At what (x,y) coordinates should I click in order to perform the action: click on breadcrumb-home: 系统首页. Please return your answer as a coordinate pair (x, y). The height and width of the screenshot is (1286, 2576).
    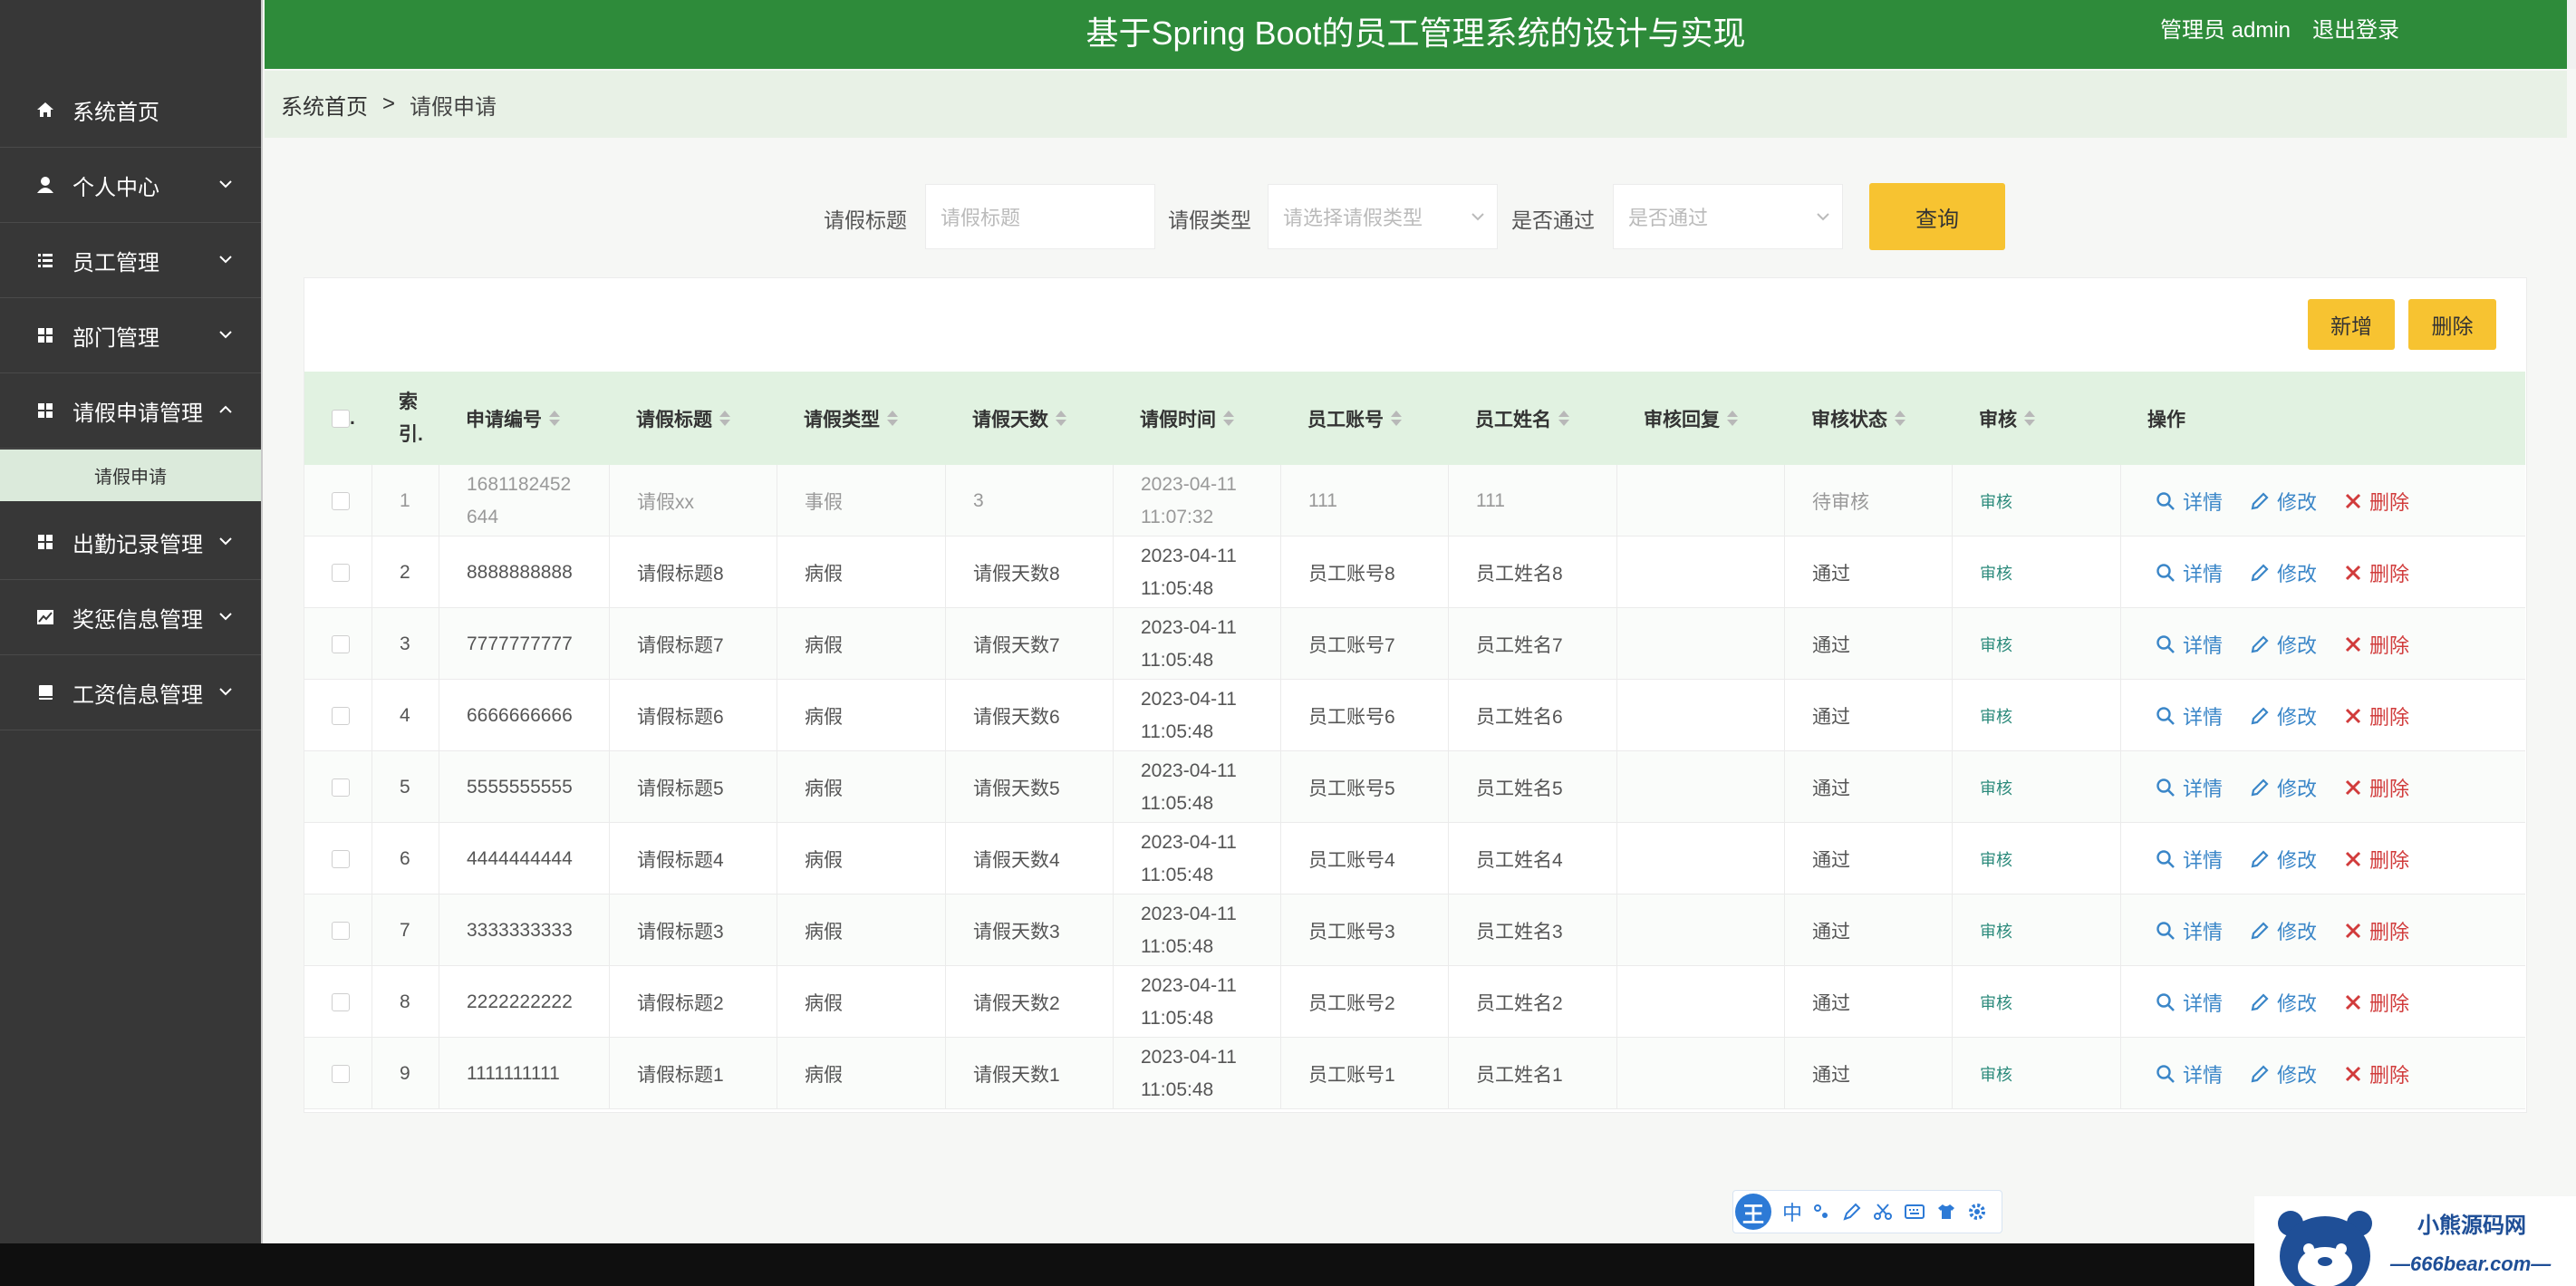
    Looking at the image, I should click on (324, 105).